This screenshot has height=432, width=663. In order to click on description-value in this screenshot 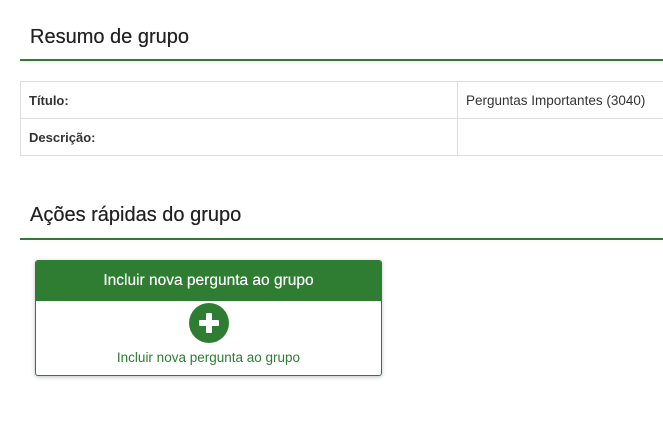, I will do `click(560, 137)`.